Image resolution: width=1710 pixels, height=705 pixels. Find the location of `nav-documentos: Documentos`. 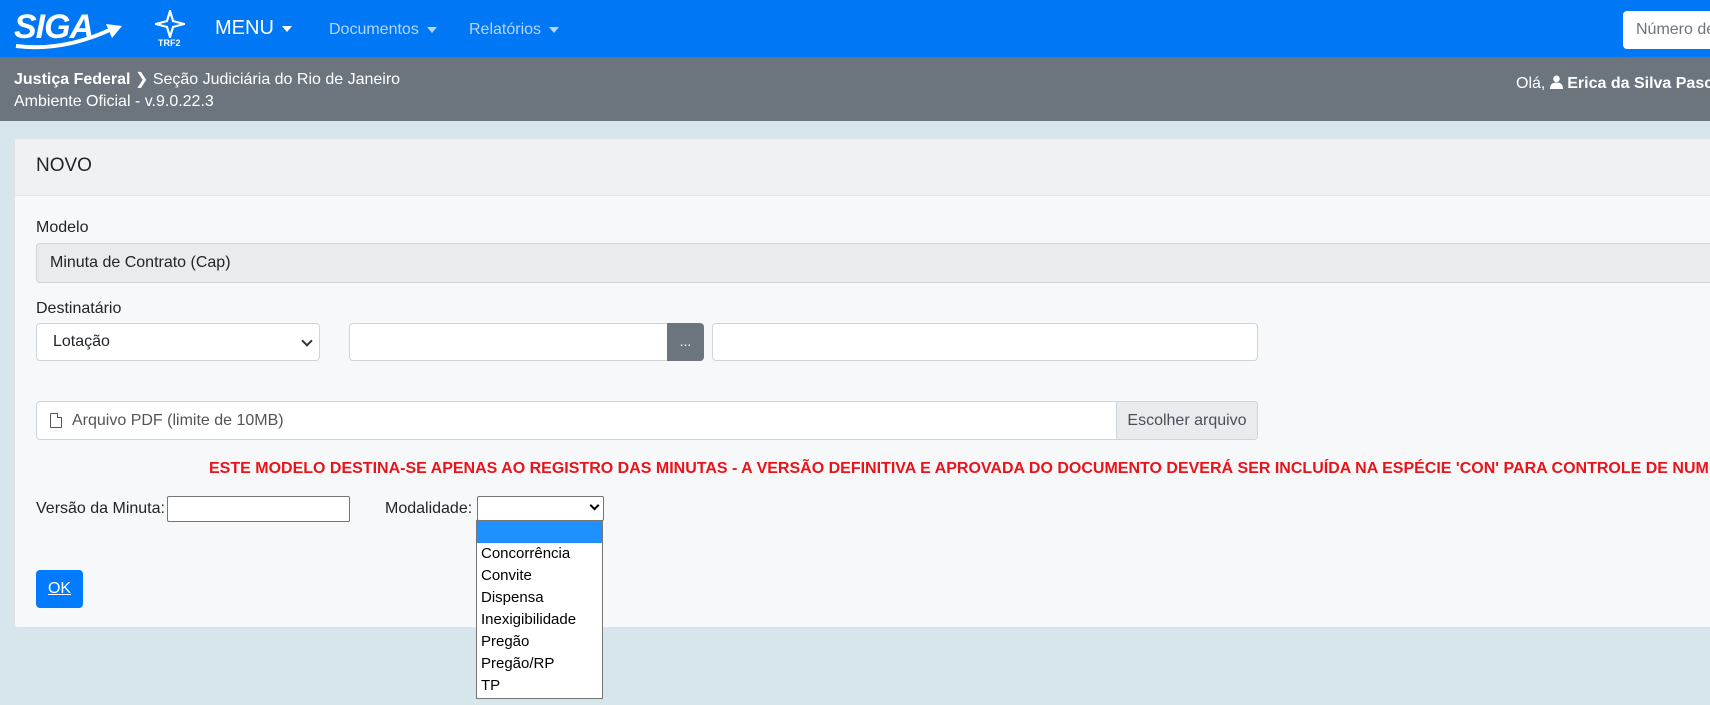

nav-documentos: Documentos is located at coordinates (383, 30).